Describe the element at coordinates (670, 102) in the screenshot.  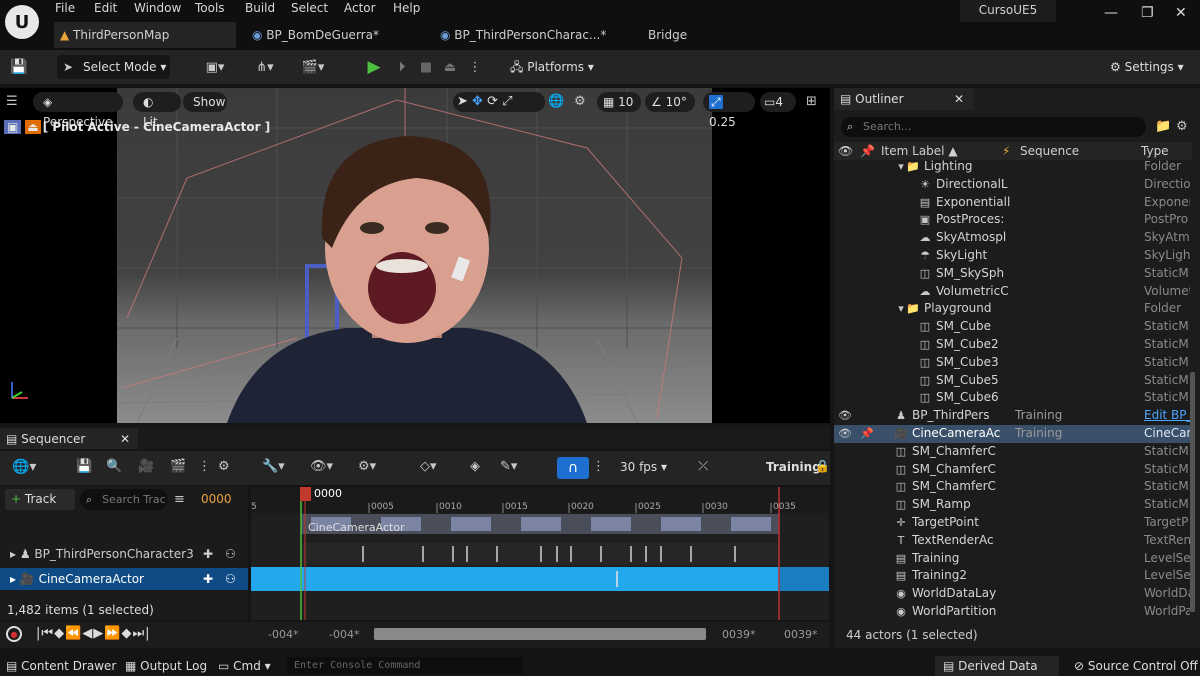
I see `rotation-snap-button: ∠ 10°` at that location.